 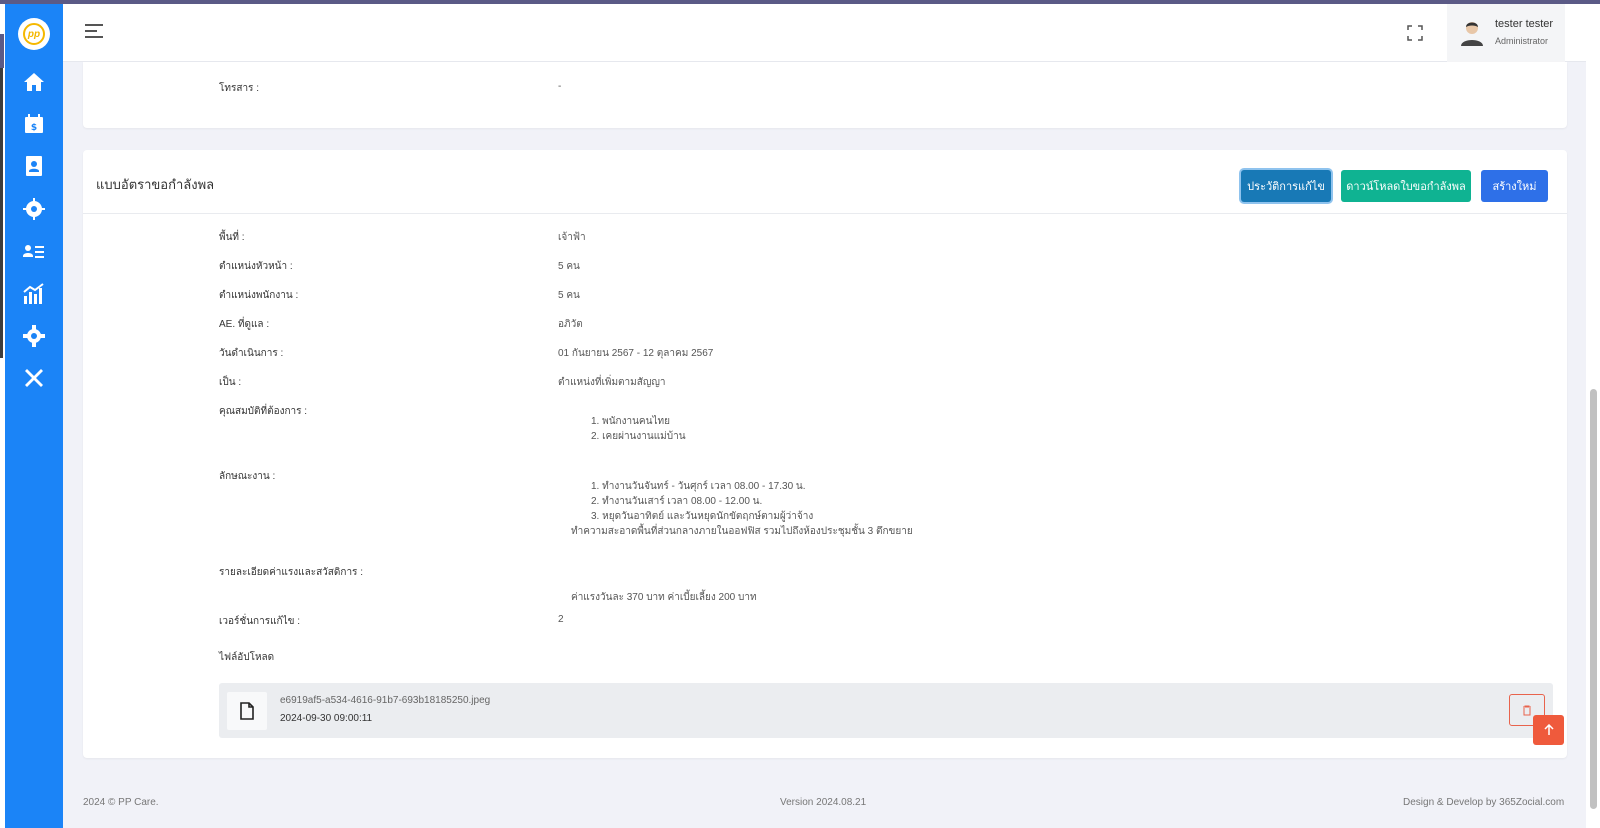 I want to click on staff-position-value: 5 คน, so click(x=569, y=295).